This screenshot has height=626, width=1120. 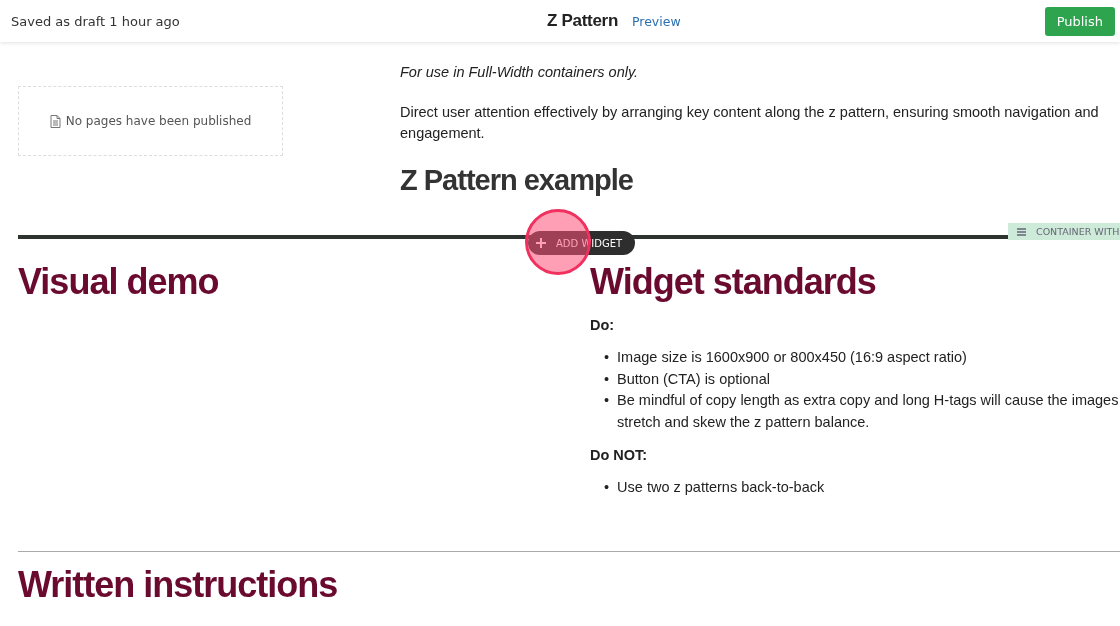 What do you see at coordinates (603, 325) in the screenshot?
I see `list-title: Do:` at bounding box center [603, 325].